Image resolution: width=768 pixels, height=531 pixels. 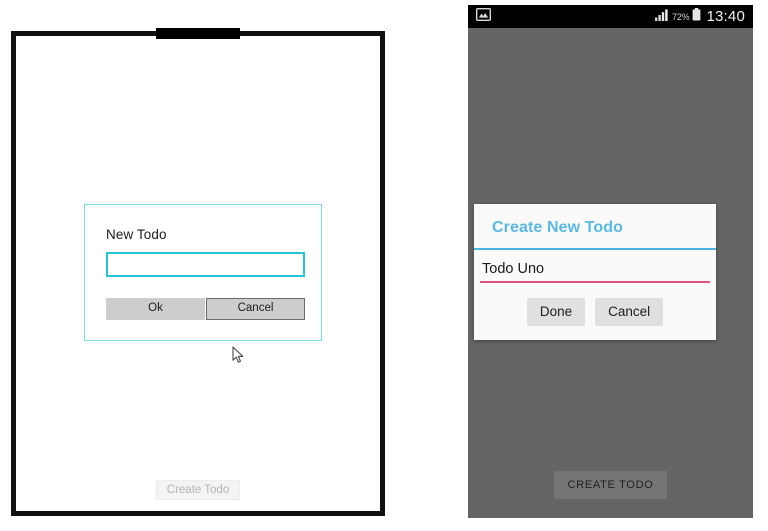 I want to click on create-new-todo-dialog: Create New Todo Done Cancel, so click(x=595, y=272).